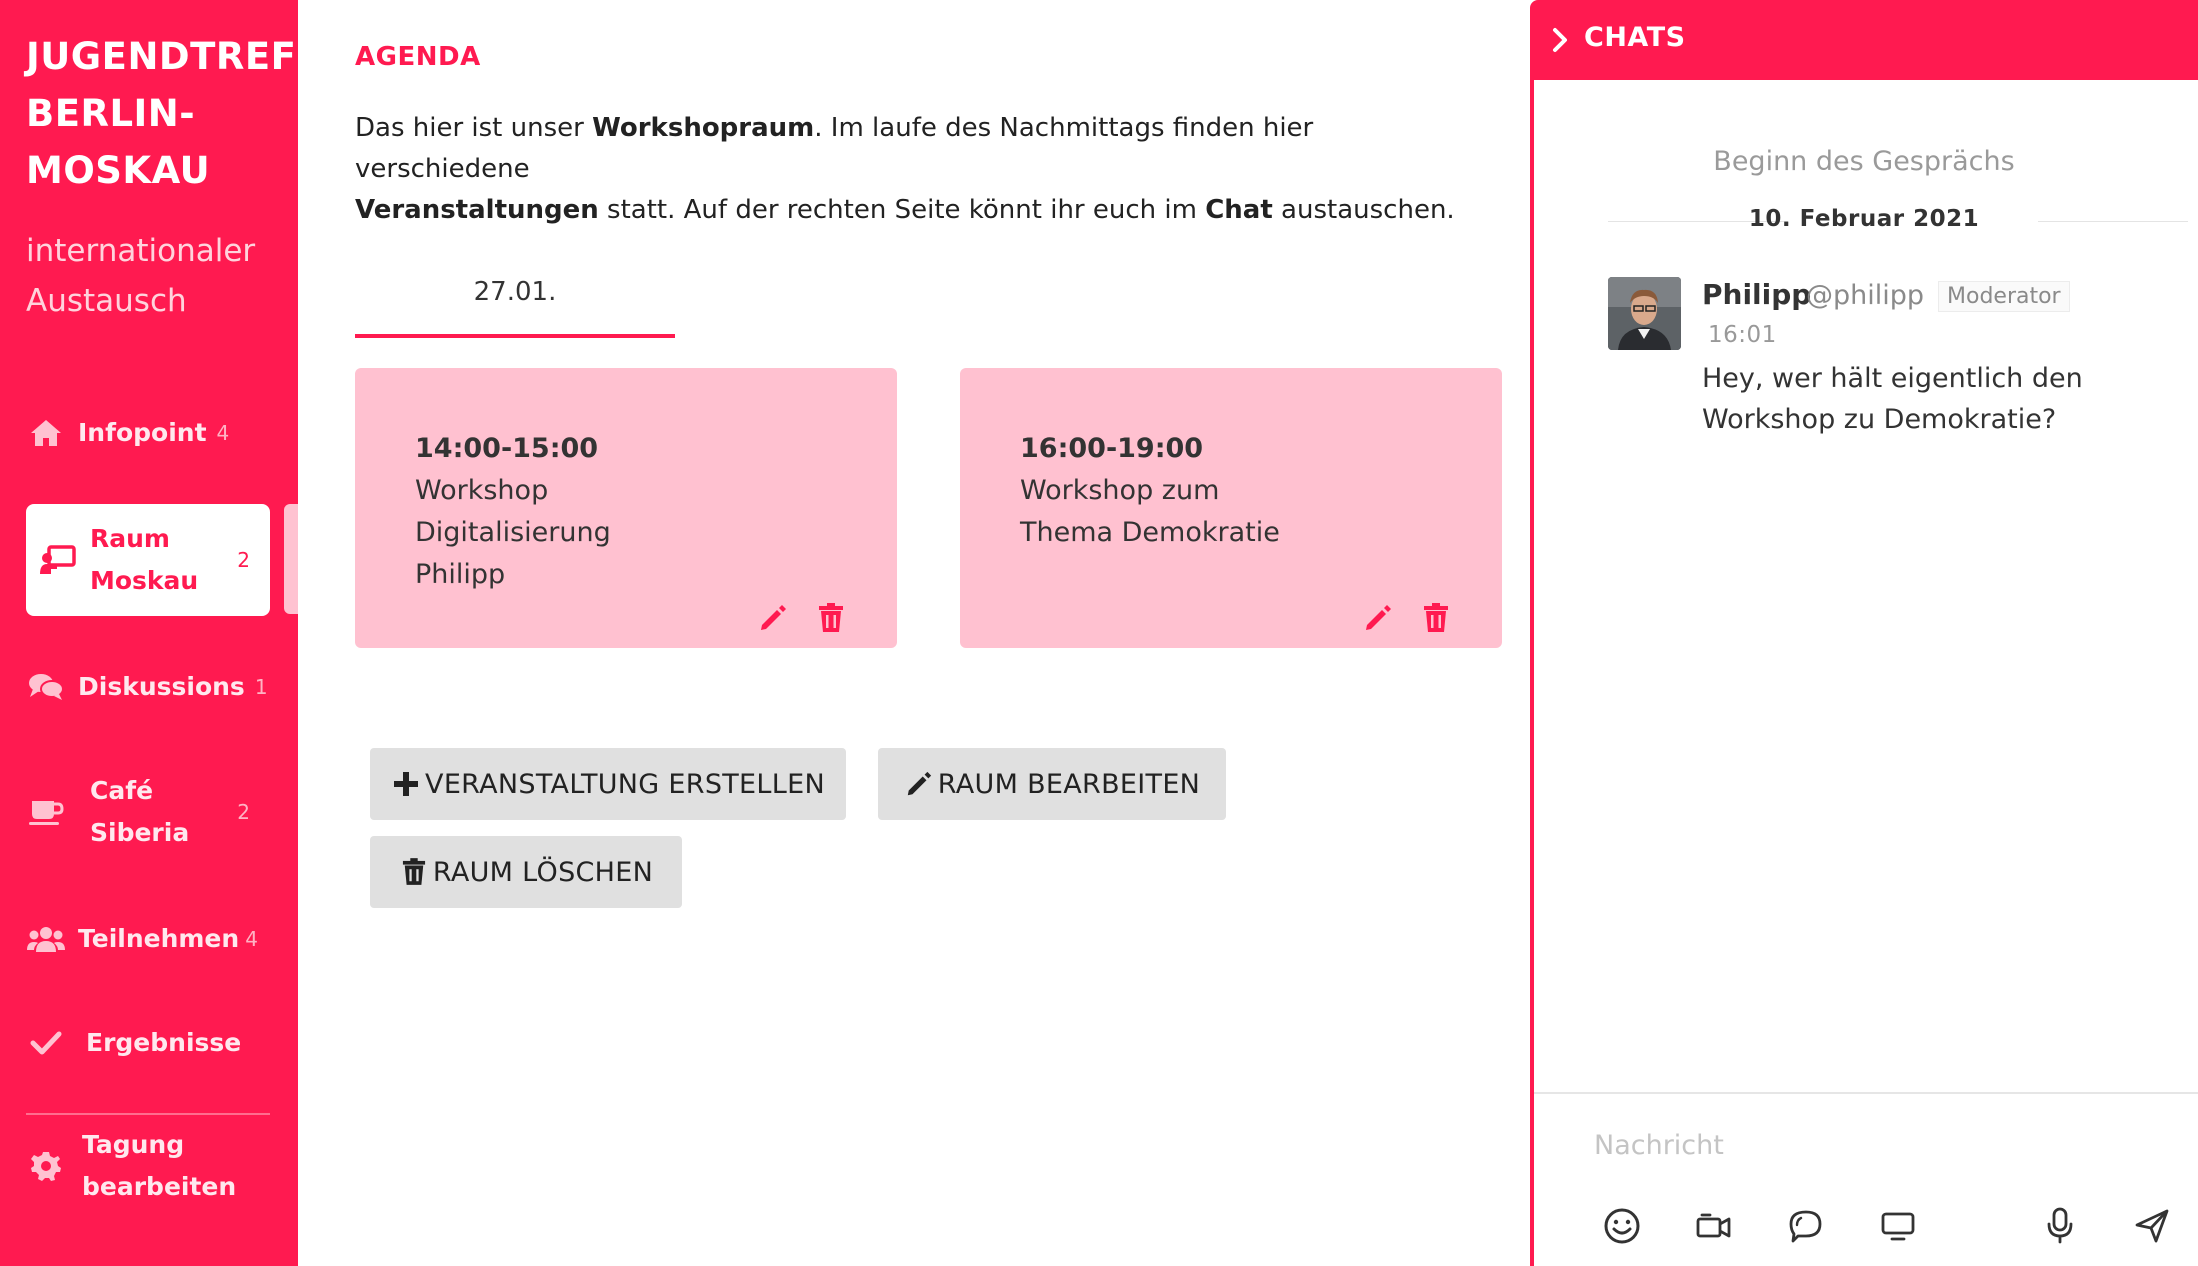 The height and width of the screenshot is (1266, 2198). What do you see at coordinates (46, 687) in the screenshot?
I see `comments-icon` at bounding box center [46, 687].